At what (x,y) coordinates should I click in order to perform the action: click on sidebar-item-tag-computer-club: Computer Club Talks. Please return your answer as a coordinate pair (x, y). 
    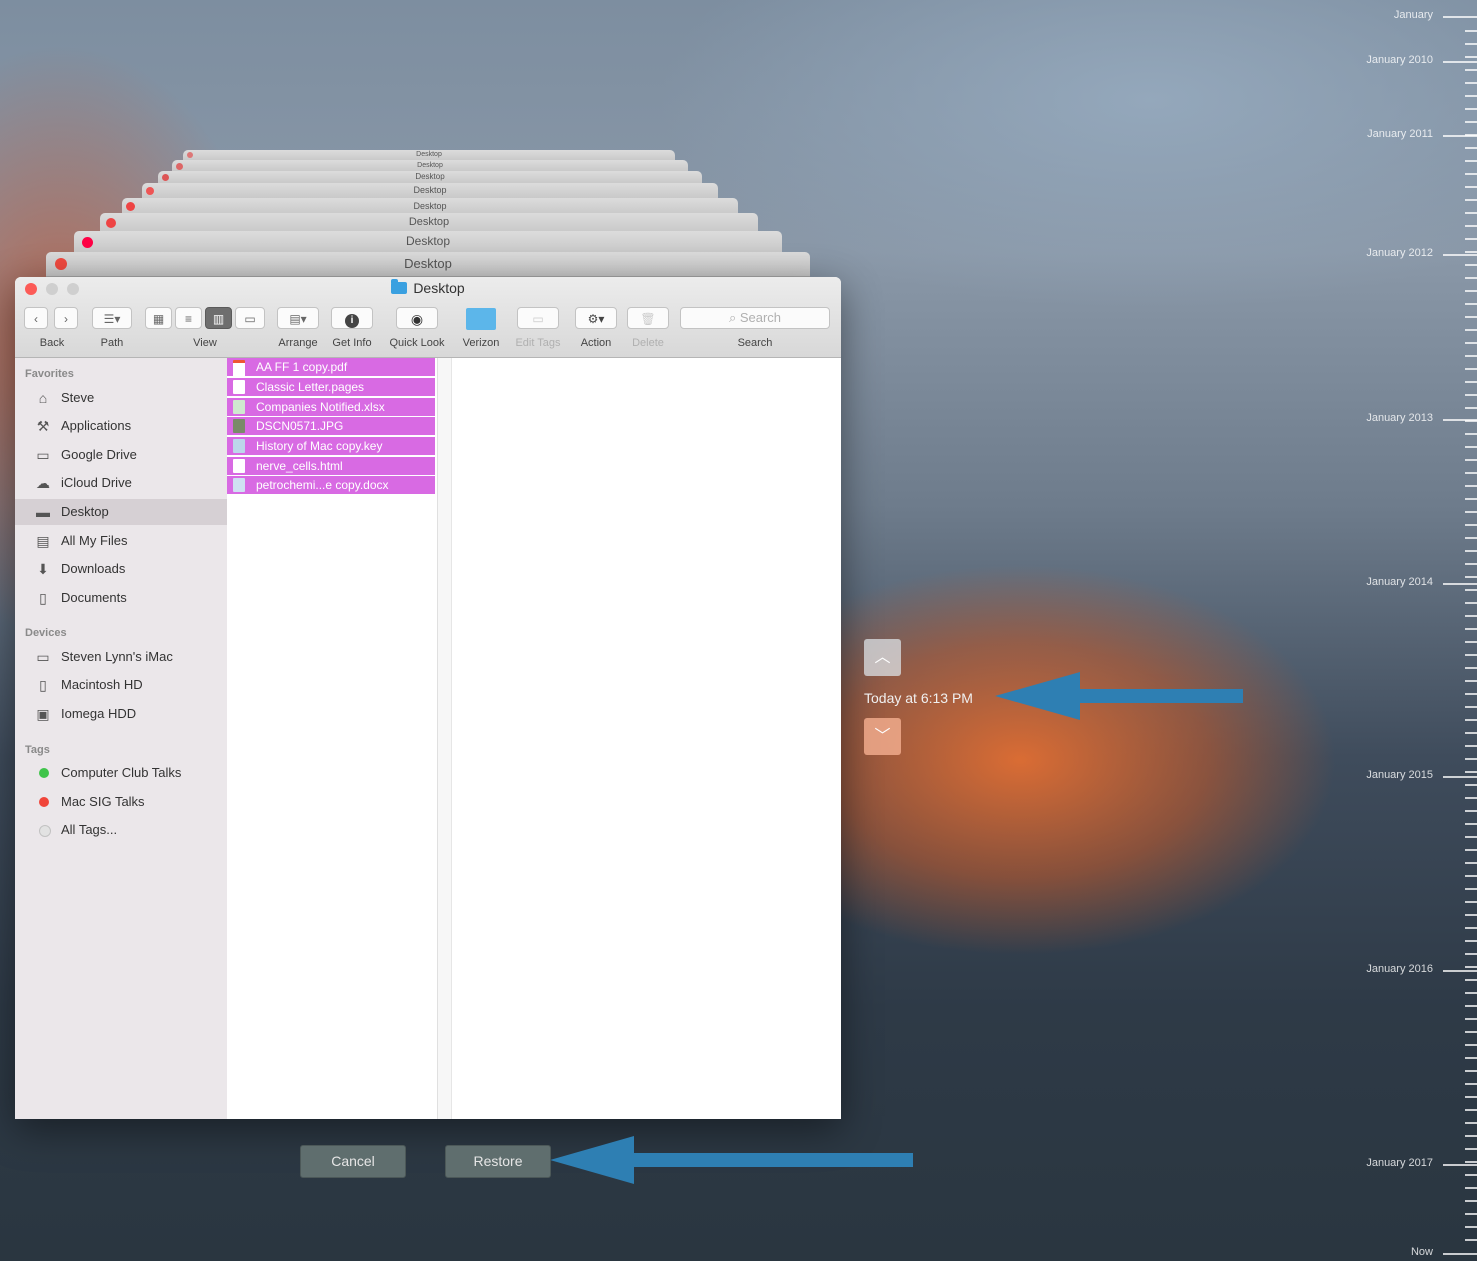
    Looking at the image, I should click on (121, 773).